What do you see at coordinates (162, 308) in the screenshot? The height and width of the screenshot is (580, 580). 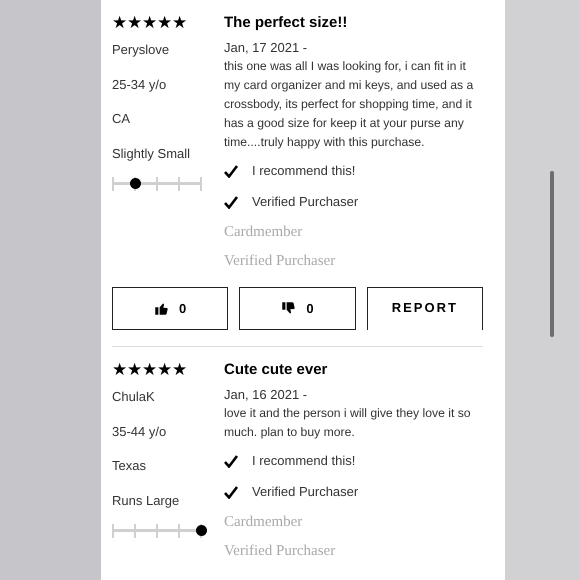 I see `thumbs-up-icon` at bounding box center [162, 308].